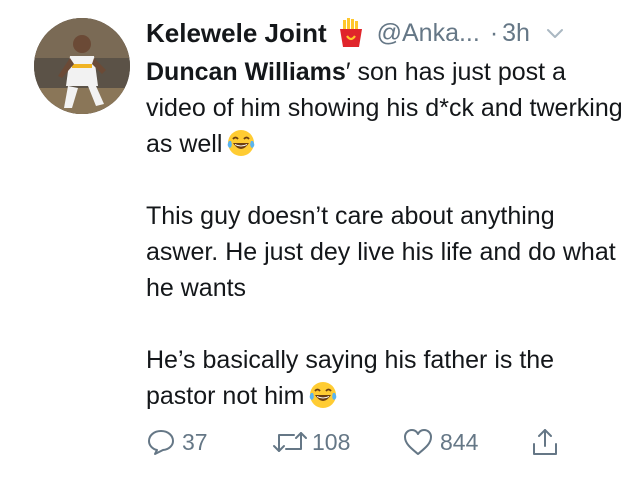 This screenshot has height=480, width=640. Describe the element at coordinates (290, 442) in the screenshot. I see `retweet-icon` at that location.